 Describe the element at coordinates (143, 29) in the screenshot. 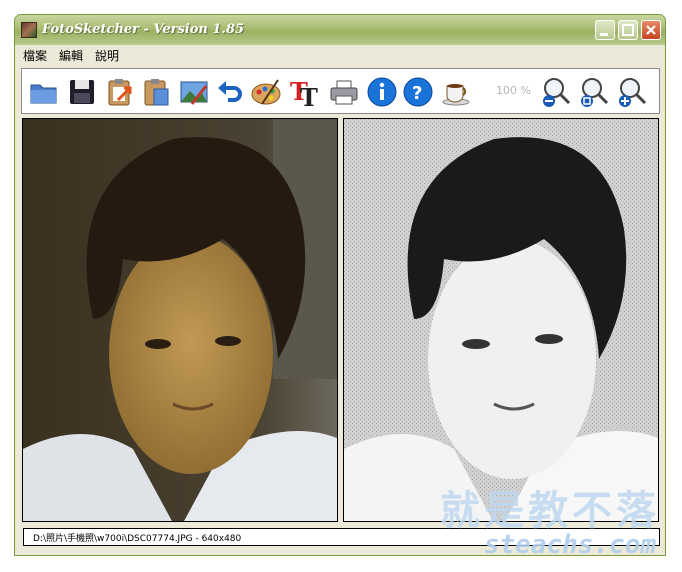

I see `window-title: FotoSketcher - Version 1.85` at that location.